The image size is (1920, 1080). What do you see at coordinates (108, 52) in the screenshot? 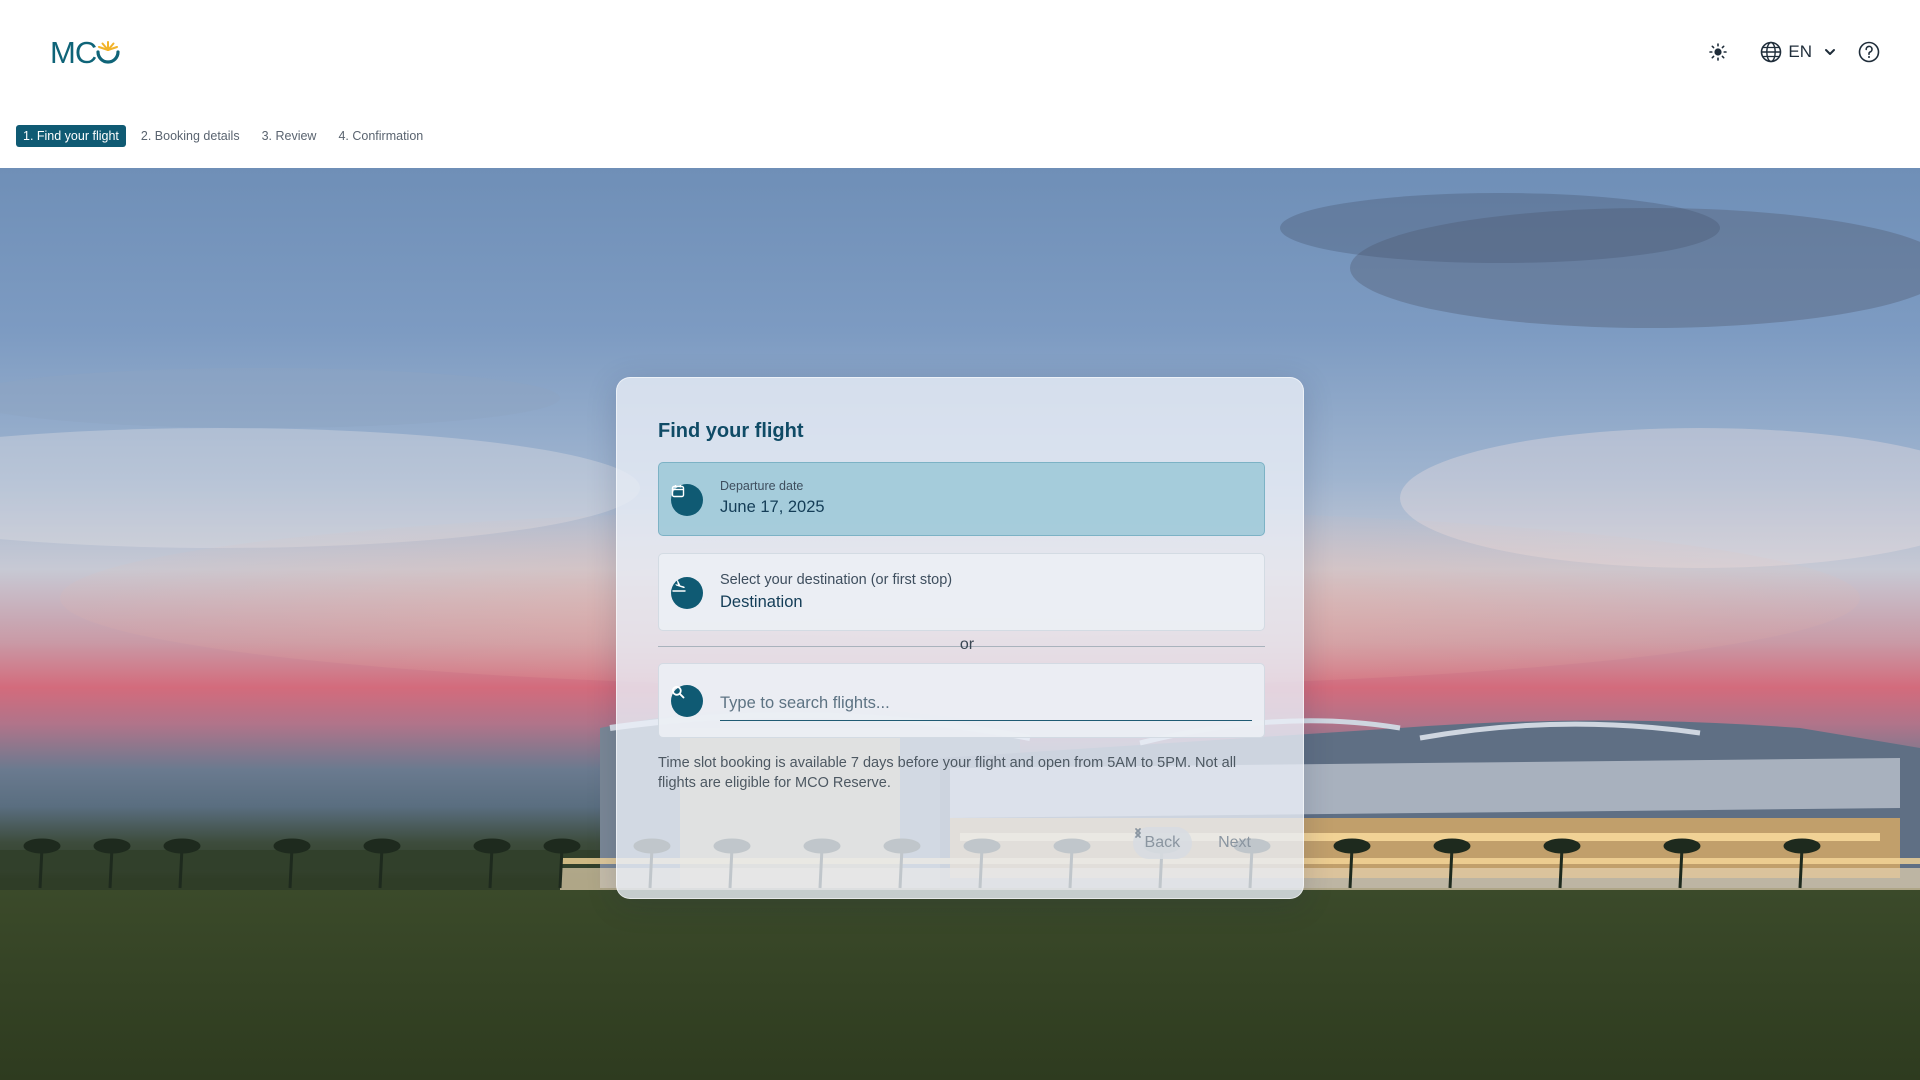
I see `logo-sun-icon` at bounding box center [108, 52].